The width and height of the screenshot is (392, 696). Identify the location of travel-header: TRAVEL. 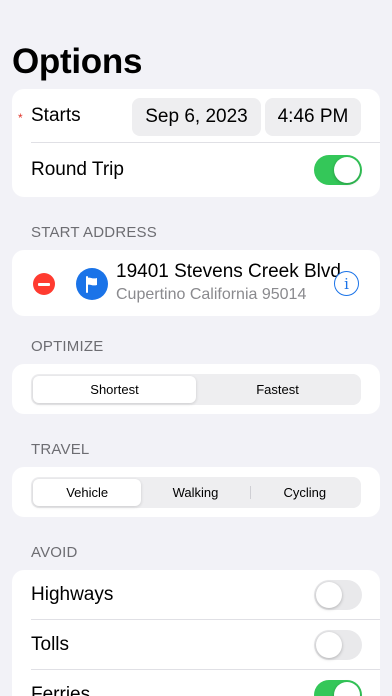
(60, 449).